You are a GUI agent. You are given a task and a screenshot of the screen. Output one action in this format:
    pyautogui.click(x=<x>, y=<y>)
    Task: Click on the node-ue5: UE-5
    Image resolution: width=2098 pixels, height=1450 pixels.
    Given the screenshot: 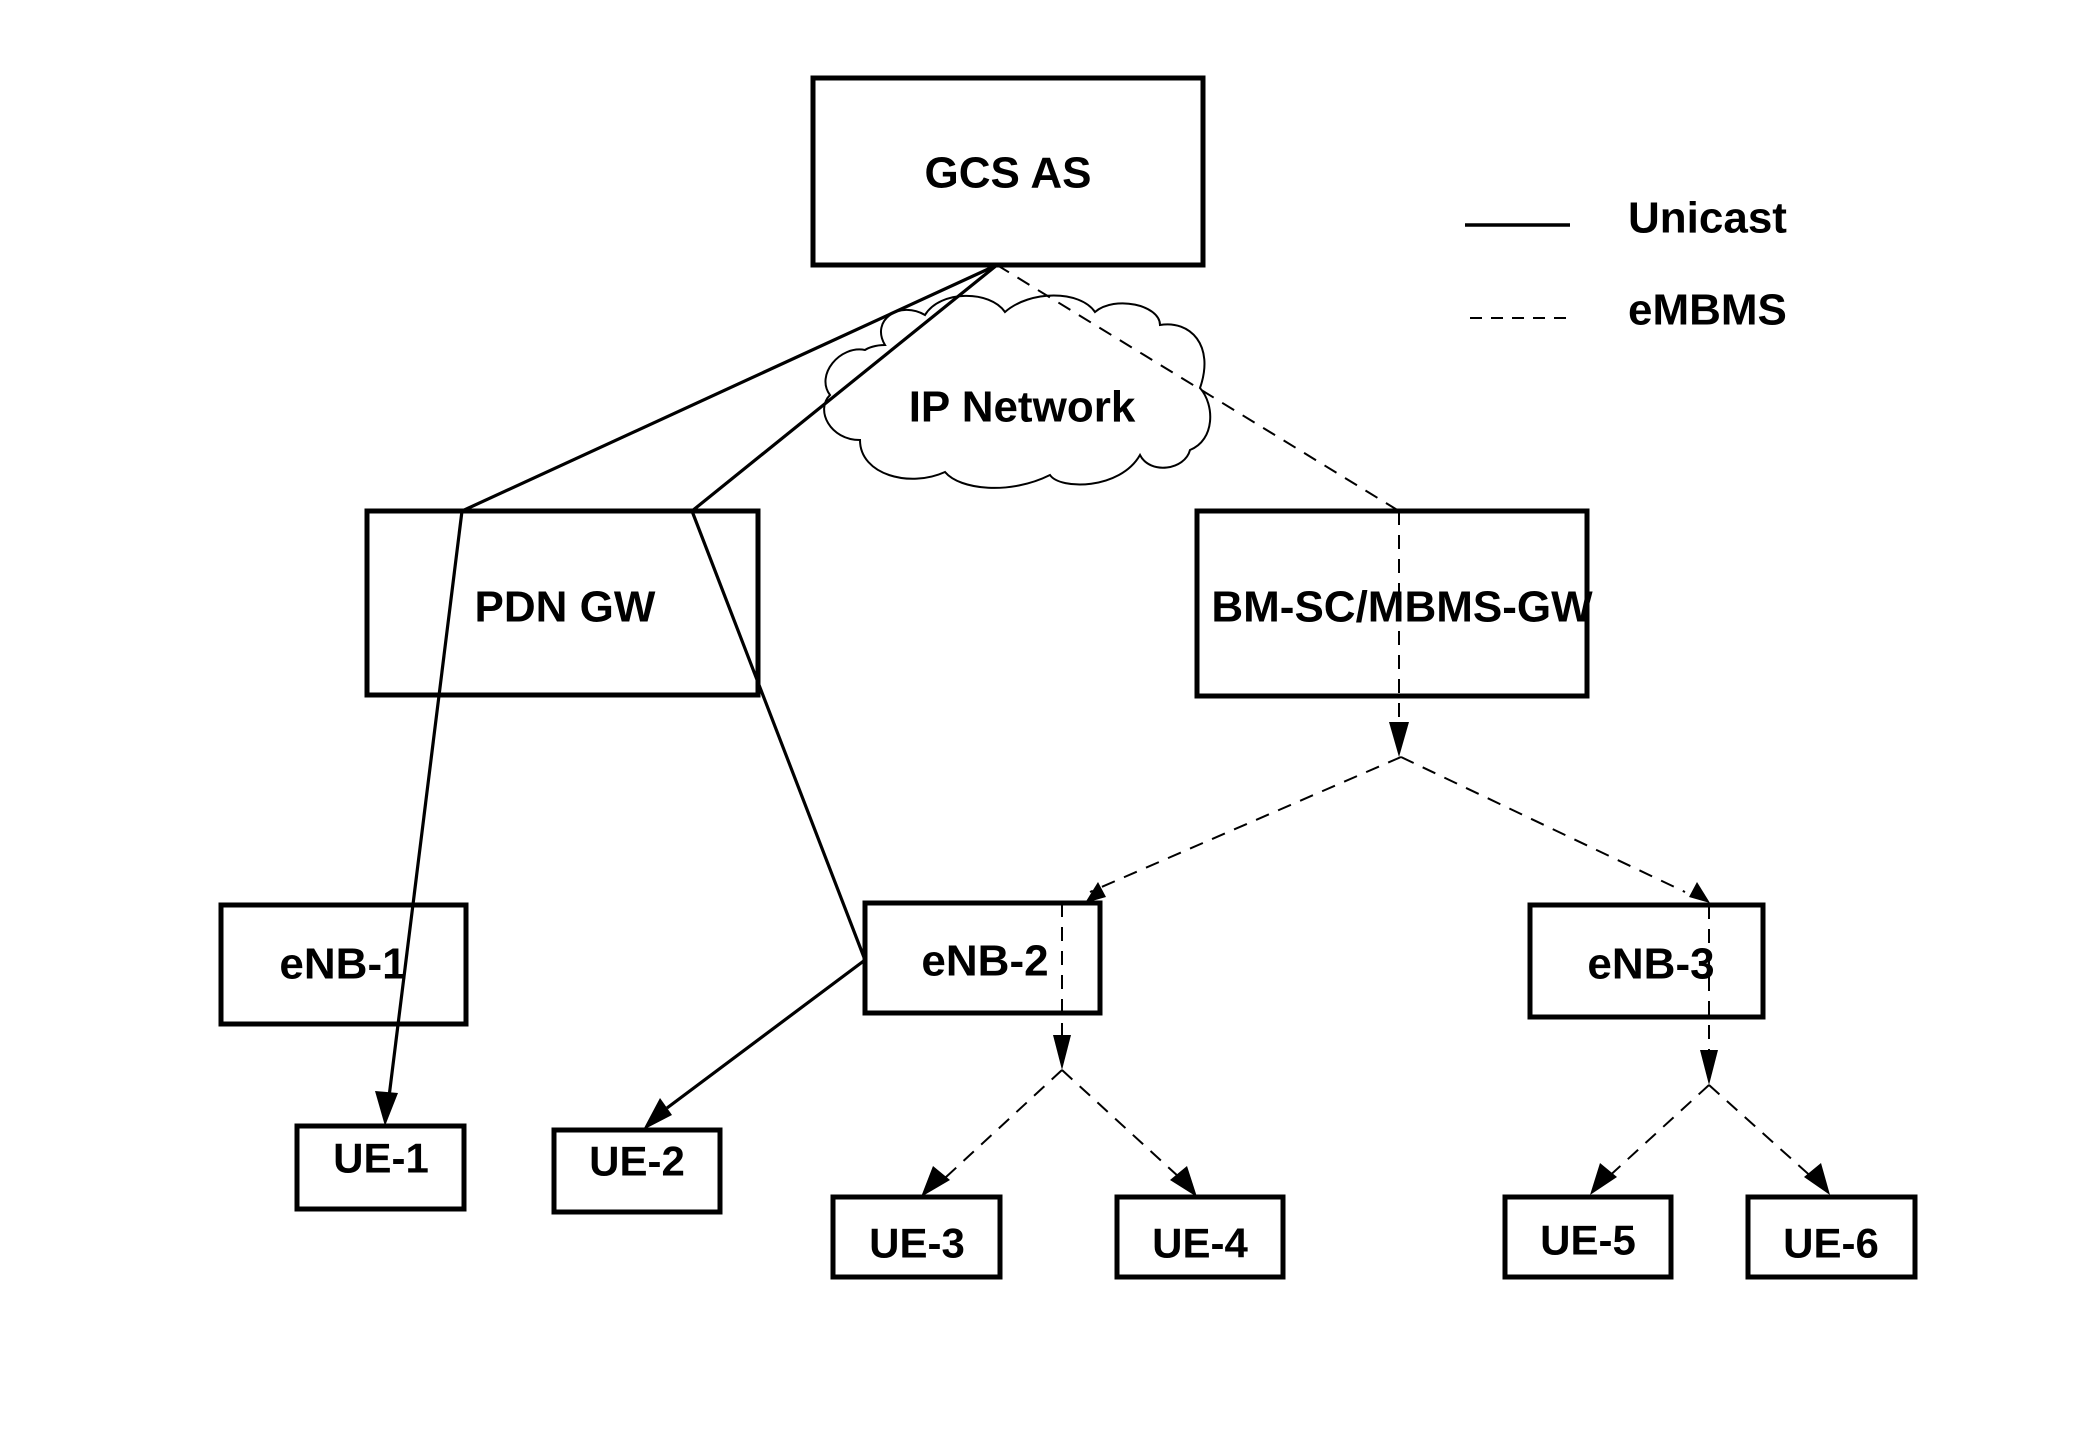 What is the action you would take?
    pyautogui.click(x=1588, y=1237)
    